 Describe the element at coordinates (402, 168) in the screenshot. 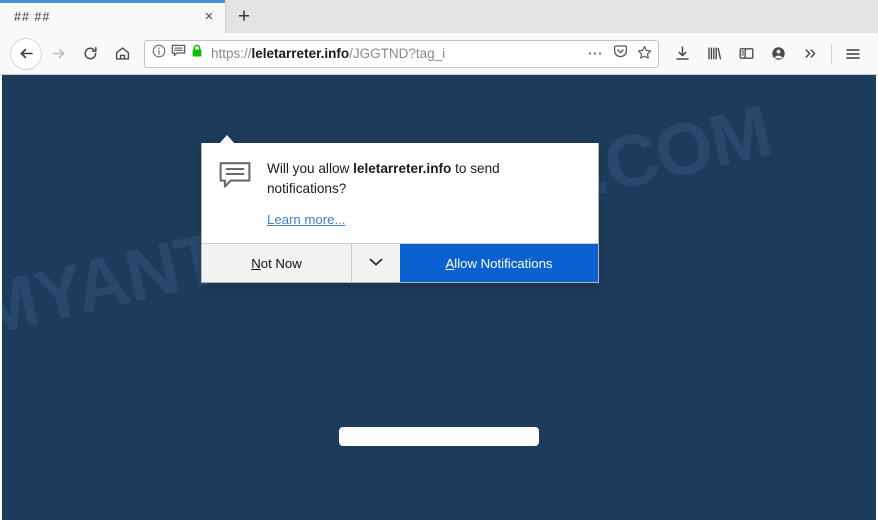

I see `question-host: leletarreter.info` at that location.